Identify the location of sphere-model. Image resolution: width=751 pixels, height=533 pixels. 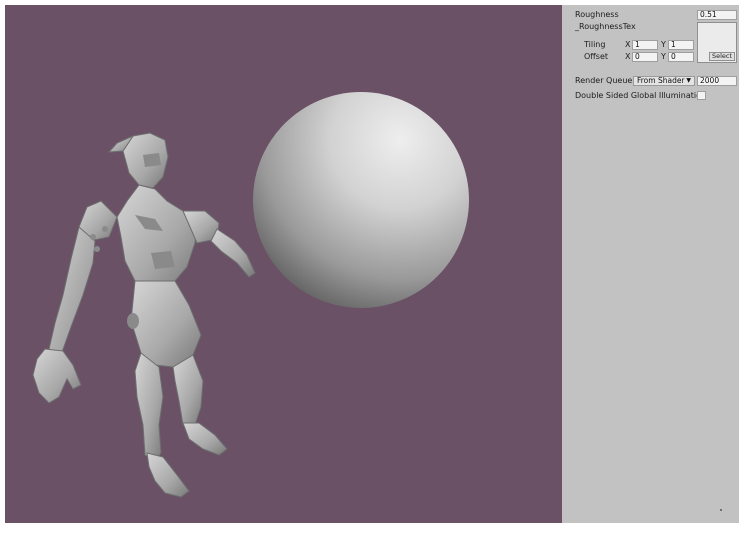
(361, 200).